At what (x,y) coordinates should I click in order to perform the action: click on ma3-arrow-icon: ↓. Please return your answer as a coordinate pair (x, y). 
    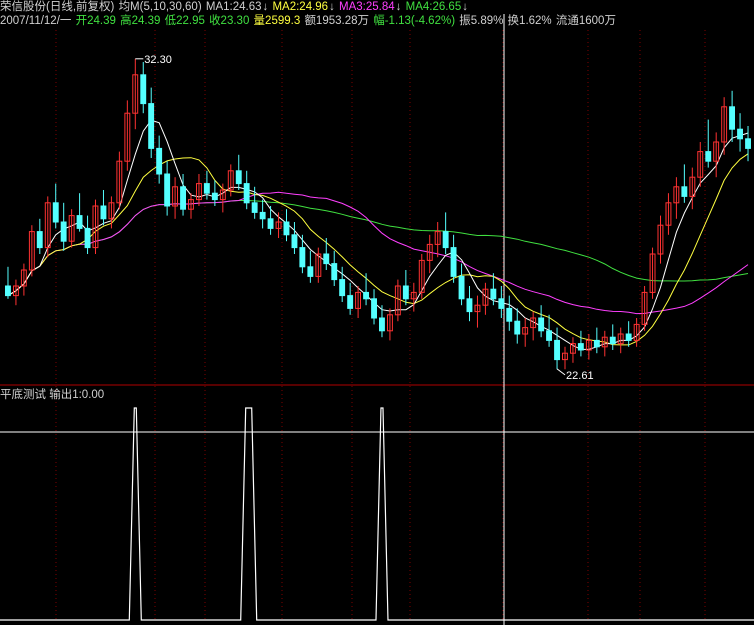
    Looking at the image, I should click on (398, 7).